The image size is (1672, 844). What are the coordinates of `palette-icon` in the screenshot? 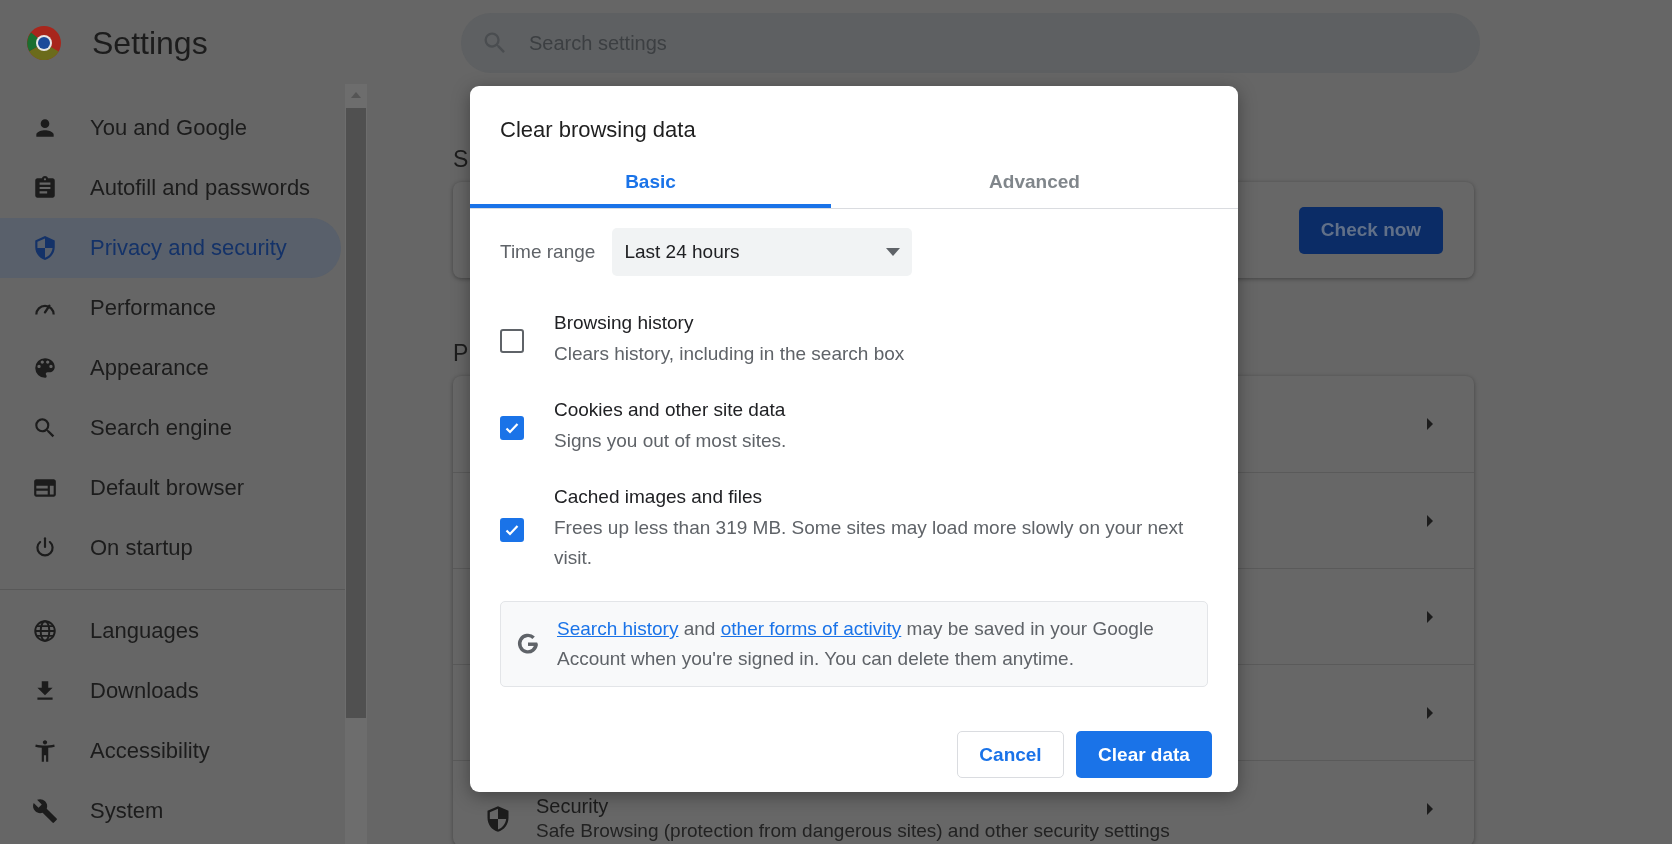 It's located at (45, 368).